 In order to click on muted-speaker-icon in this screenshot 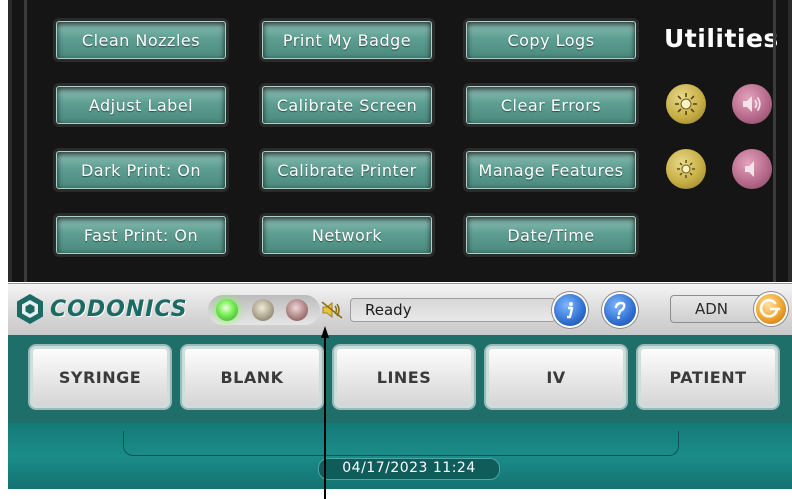, I will do `click(332, 310)`.